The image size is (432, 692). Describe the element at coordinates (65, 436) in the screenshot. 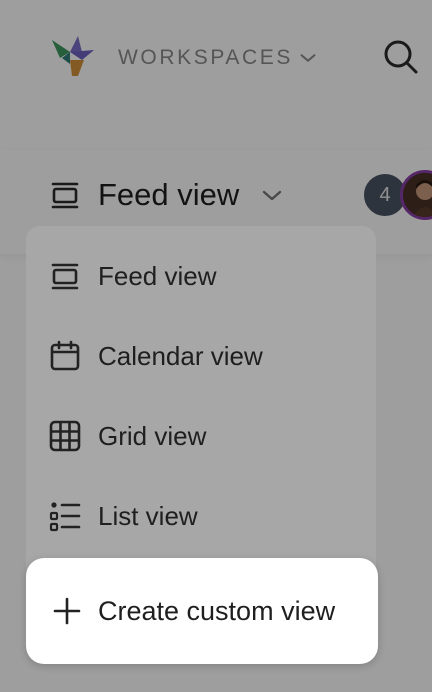

I see `grid-icon` at that location.